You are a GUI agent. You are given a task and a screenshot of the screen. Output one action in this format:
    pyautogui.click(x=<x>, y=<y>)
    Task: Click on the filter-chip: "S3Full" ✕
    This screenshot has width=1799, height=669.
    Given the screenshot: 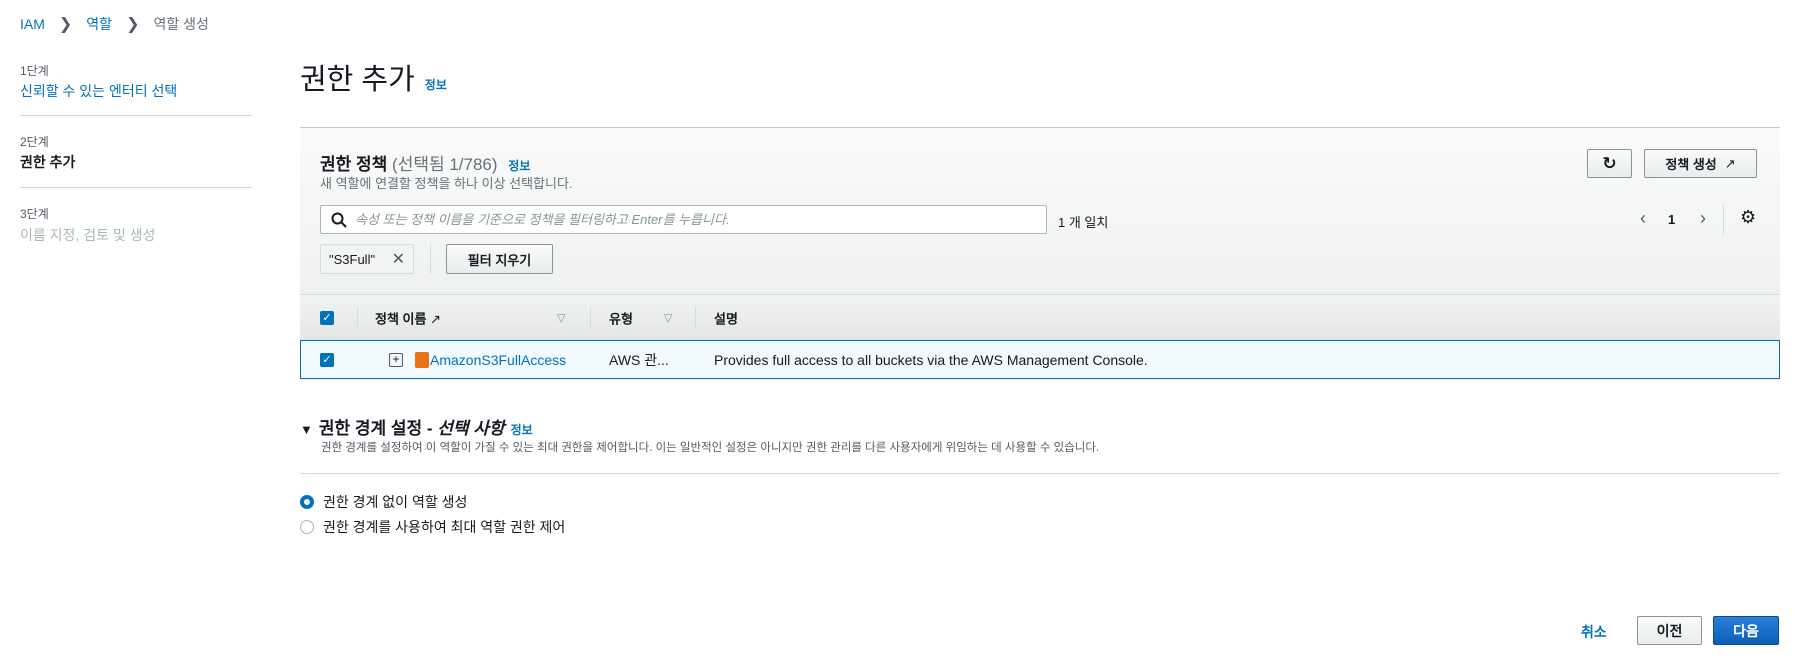 What is the action you would take?
    pyautogui.click(x=367, y=259)
    